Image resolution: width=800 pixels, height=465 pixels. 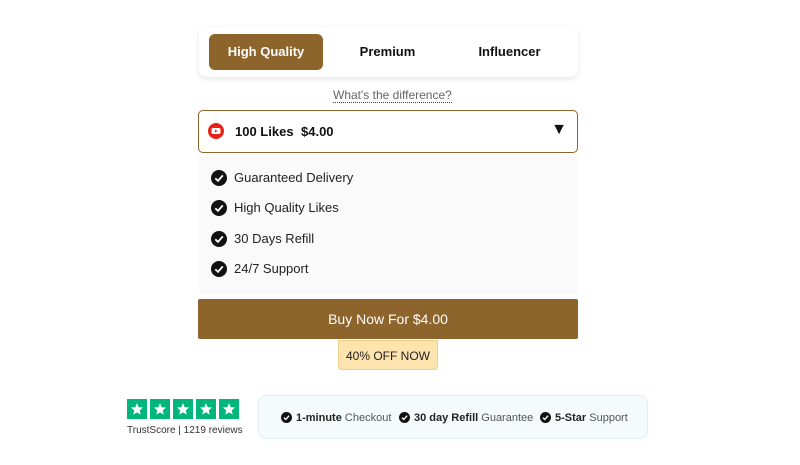 What do you see at coordinates (388, 131) in the screenshot?
I see `package-select: 100 Likes $4.00 ▼` at bounding box center [388, 131].